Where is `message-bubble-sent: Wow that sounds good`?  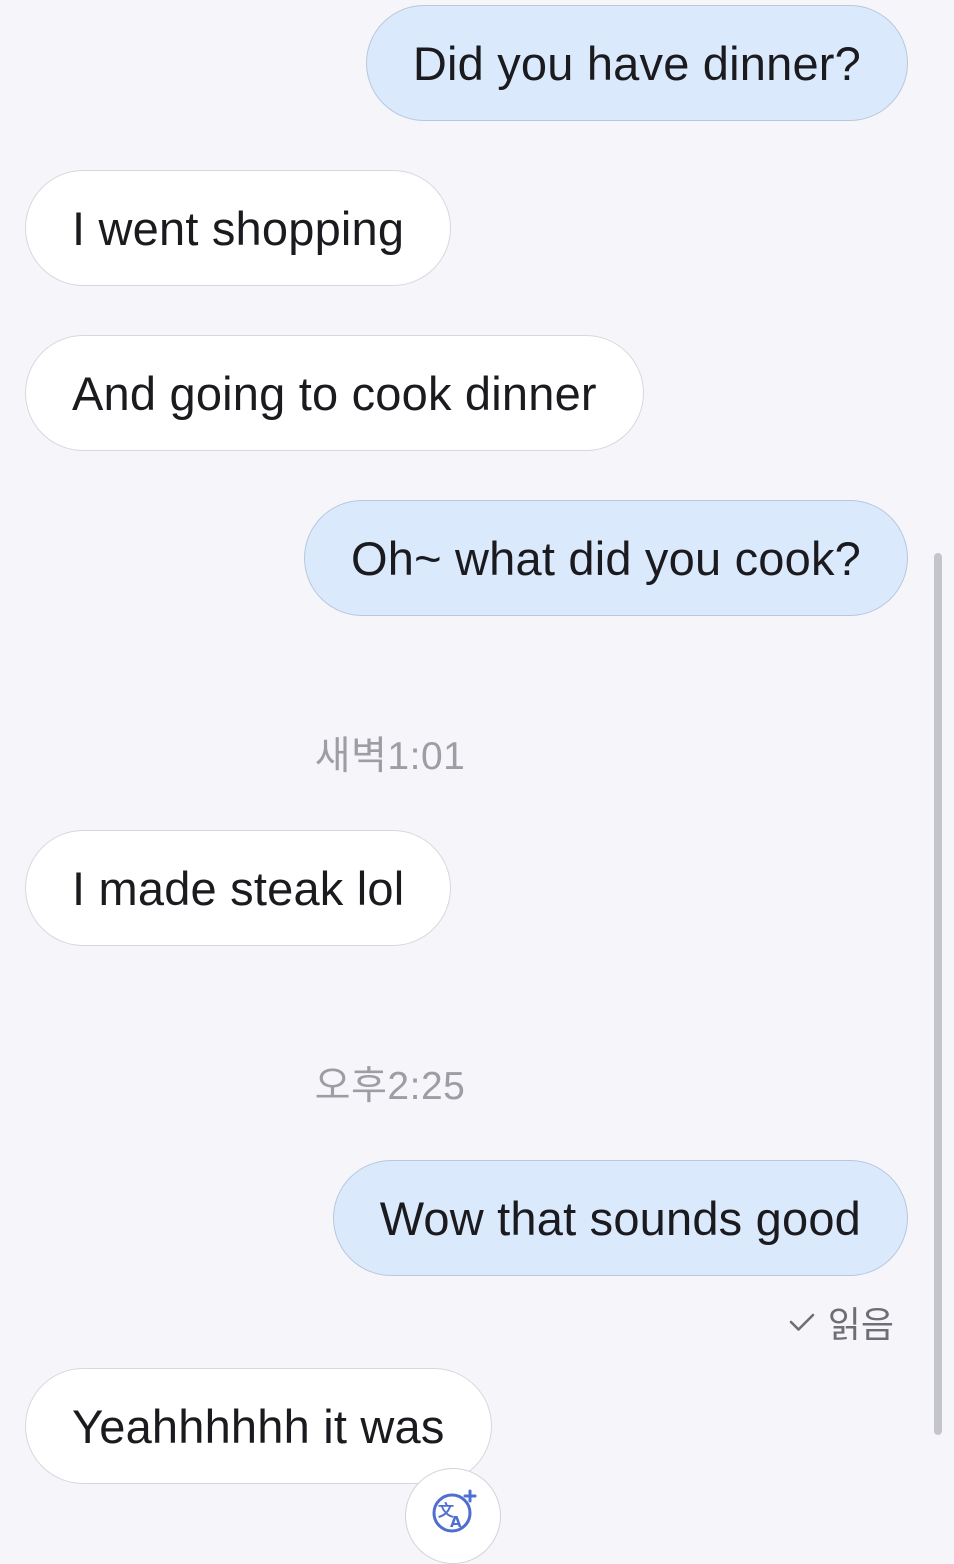 message-bubble-sent: Wow that sounds good is located at coordinates (620, 1218).